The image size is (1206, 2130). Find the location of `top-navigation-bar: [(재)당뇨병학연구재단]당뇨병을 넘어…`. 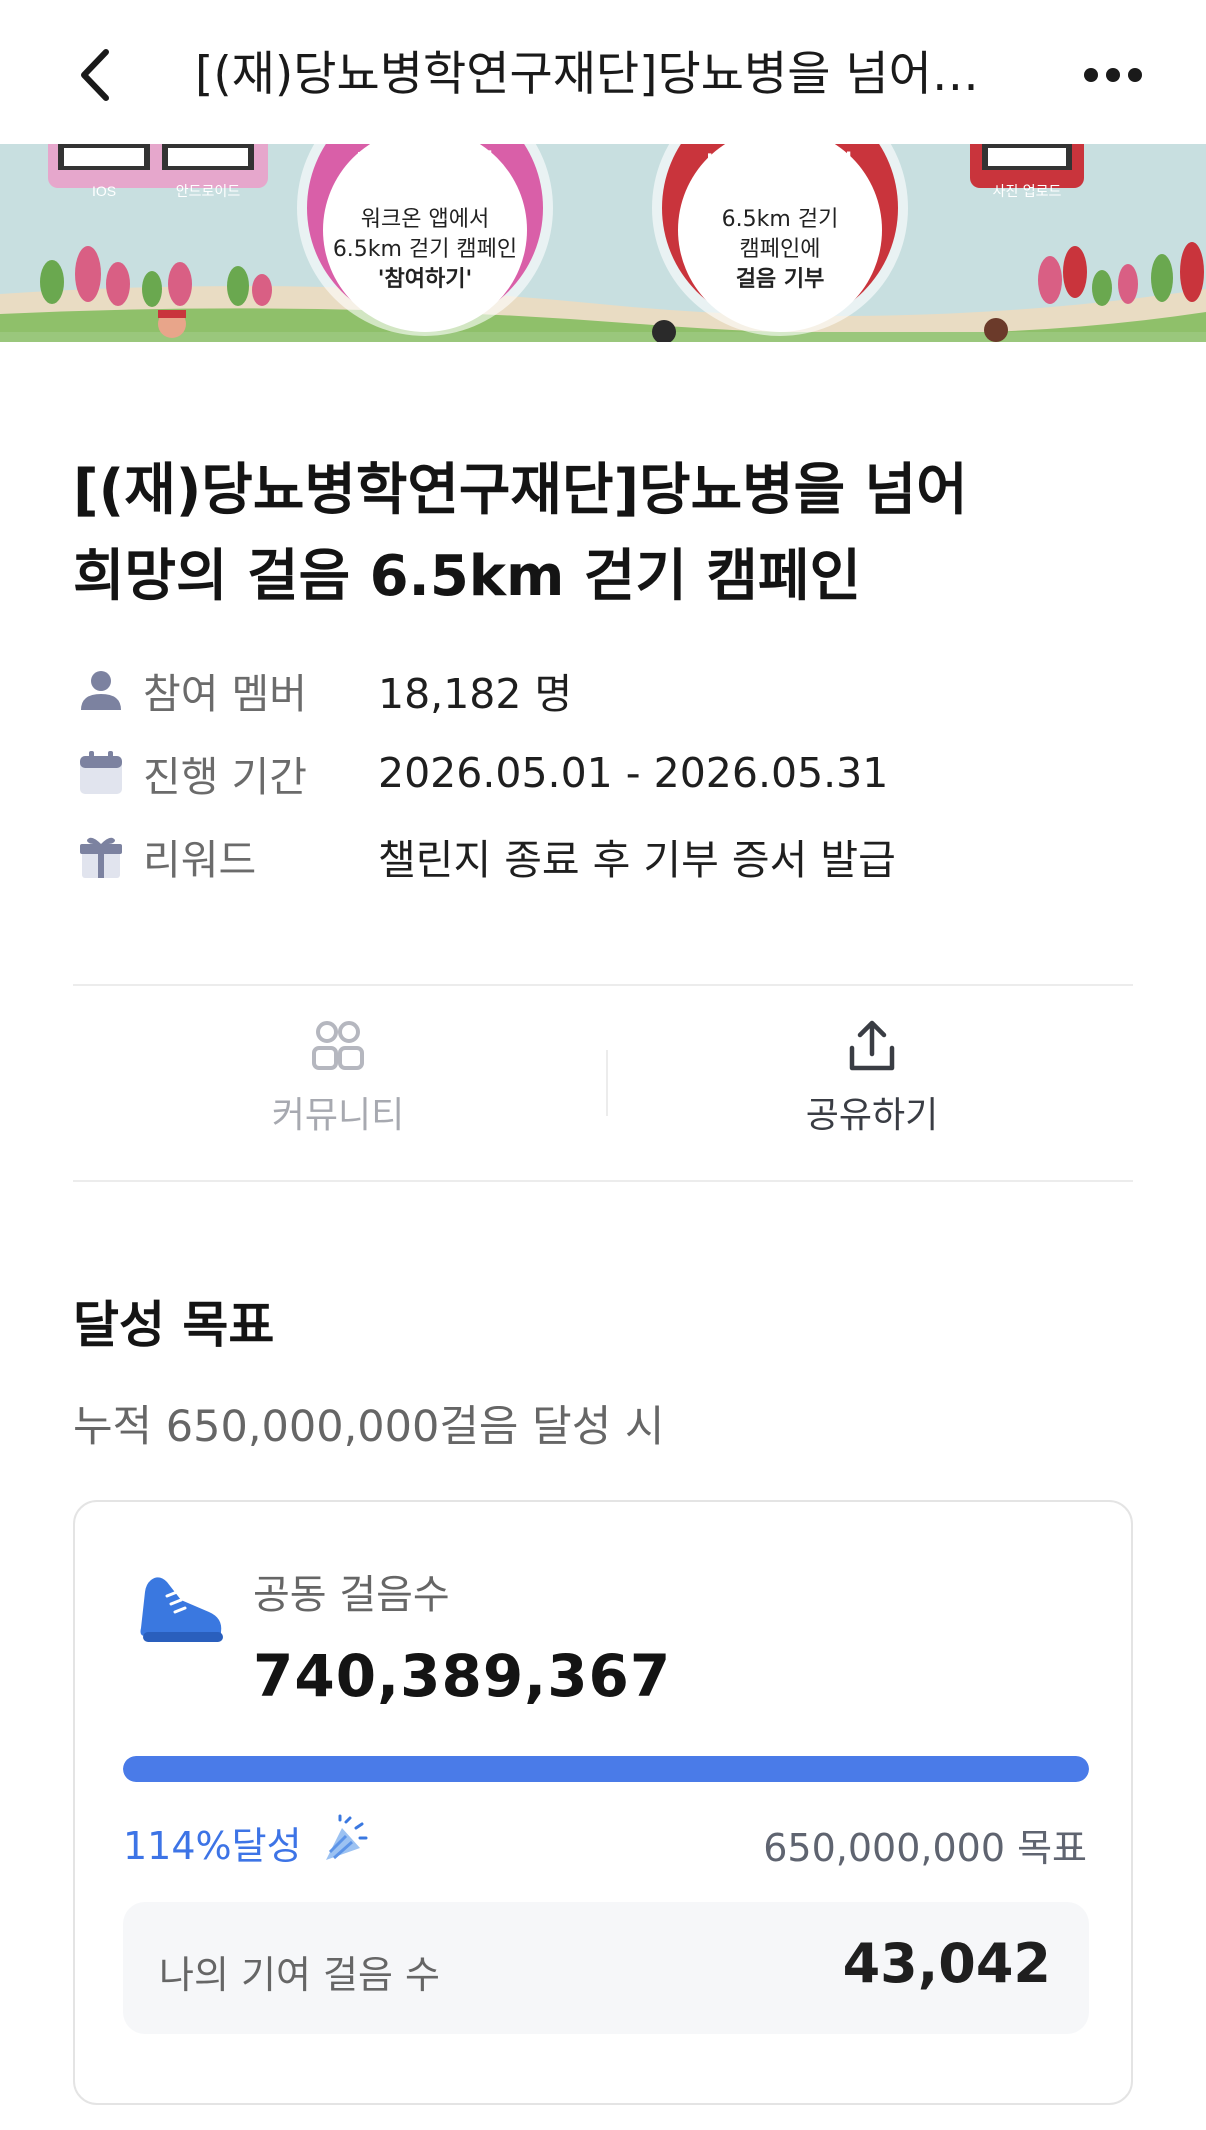

top-navigation-bar: [(재)당뇨병학연구재단]당뇨병을 넘어… is located at coordinates (603, 72).